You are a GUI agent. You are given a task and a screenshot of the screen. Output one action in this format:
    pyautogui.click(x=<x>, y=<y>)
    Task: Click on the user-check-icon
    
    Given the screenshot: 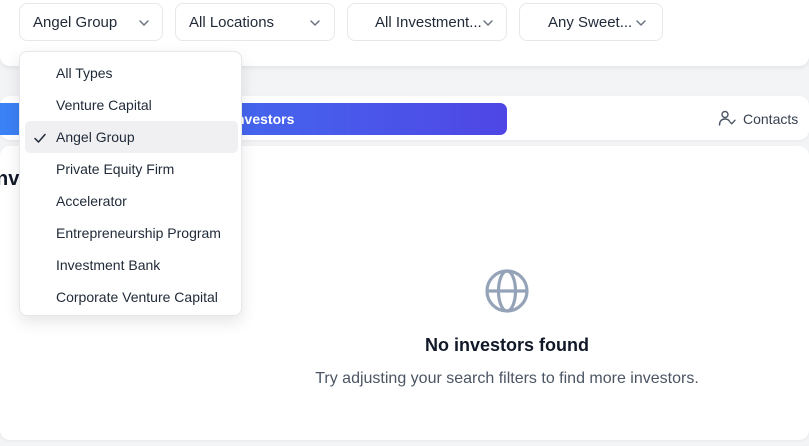 What is the action you would take?
    pyautogui.click(x=727, y=118)
    